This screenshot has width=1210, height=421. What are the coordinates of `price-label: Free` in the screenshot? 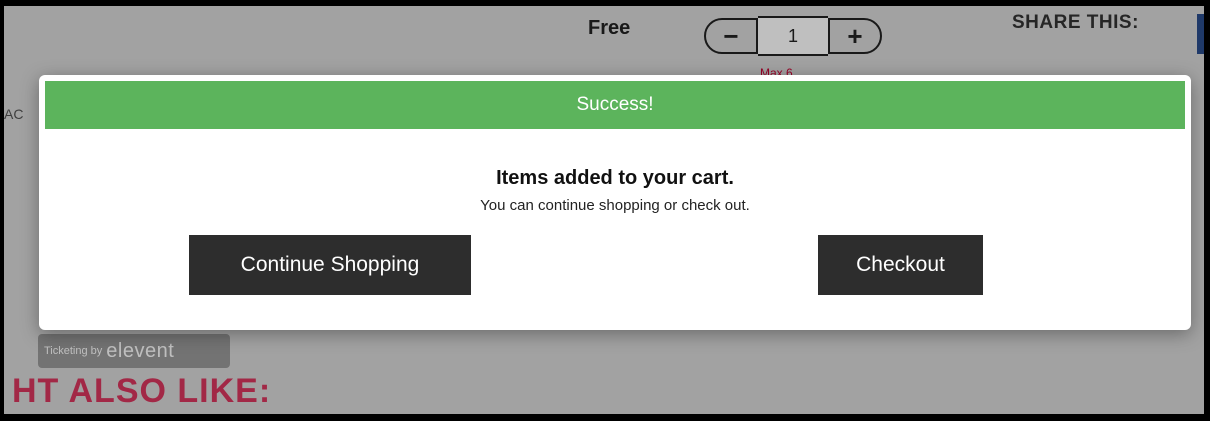 It's located at (609, 28).